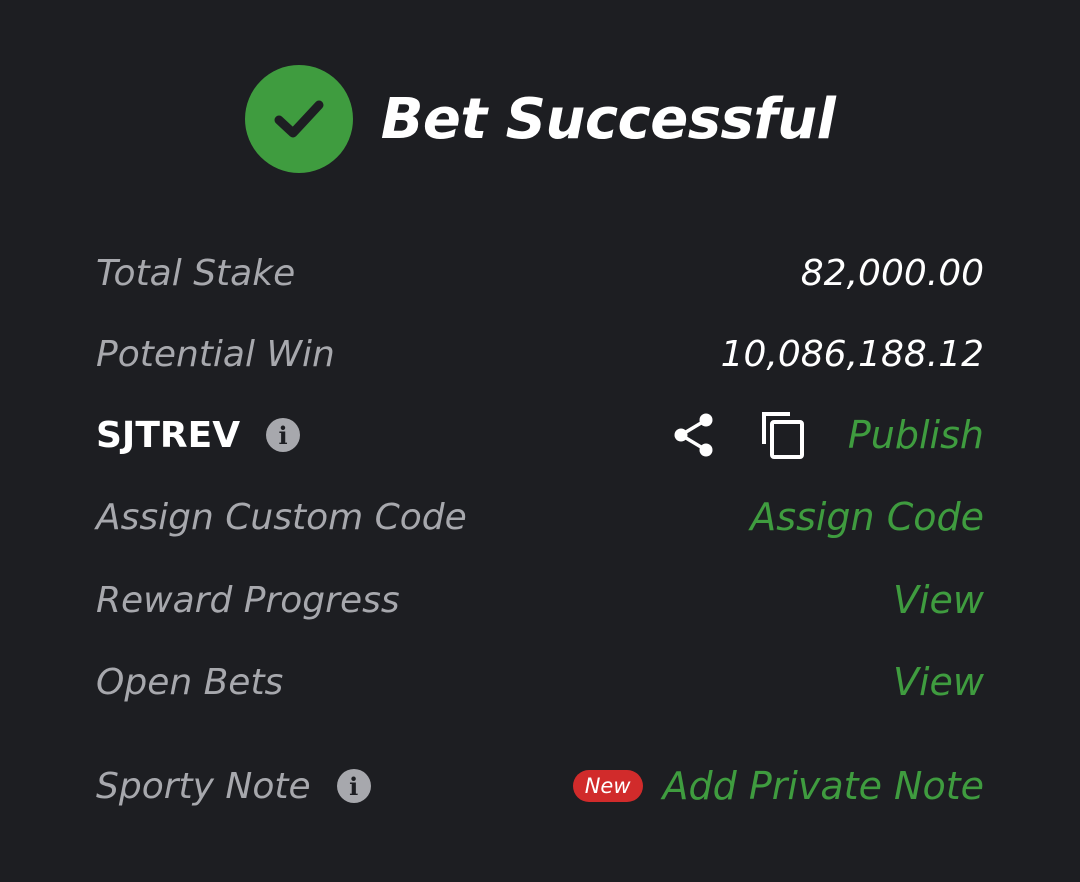  Describe the element at coordinates (938, 682) in the screenshot. I see `open-bets-view-button: View` at that location.